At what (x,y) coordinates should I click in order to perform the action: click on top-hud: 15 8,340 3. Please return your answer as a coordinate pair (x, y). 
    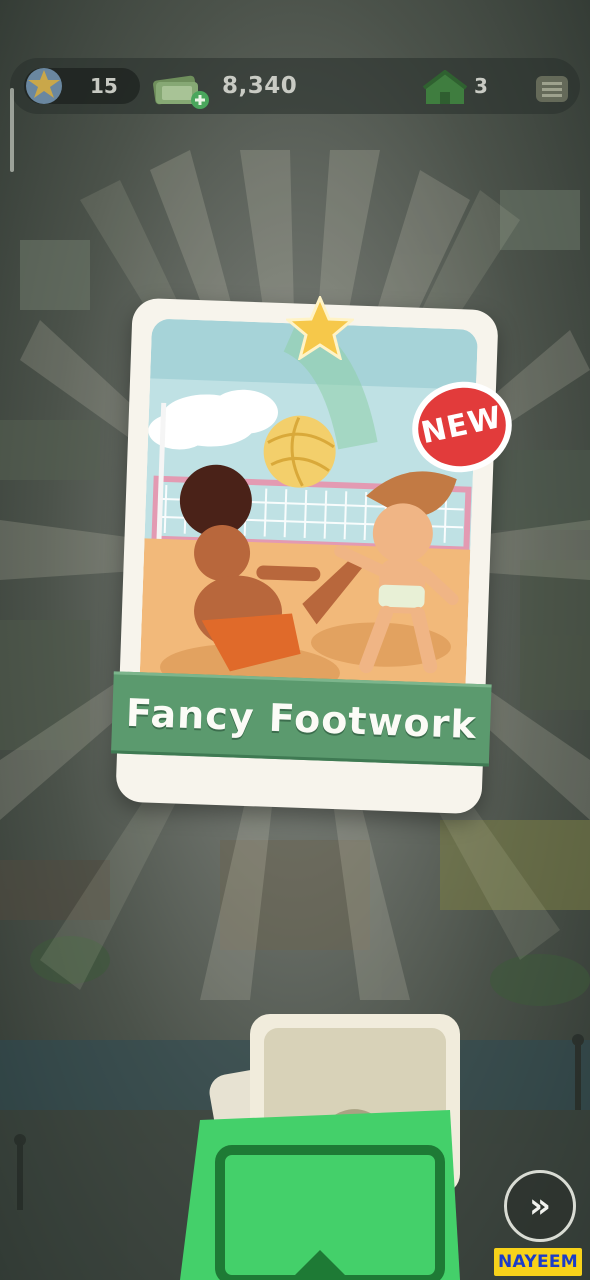
    Looking at the image, I should click on (295, 86).